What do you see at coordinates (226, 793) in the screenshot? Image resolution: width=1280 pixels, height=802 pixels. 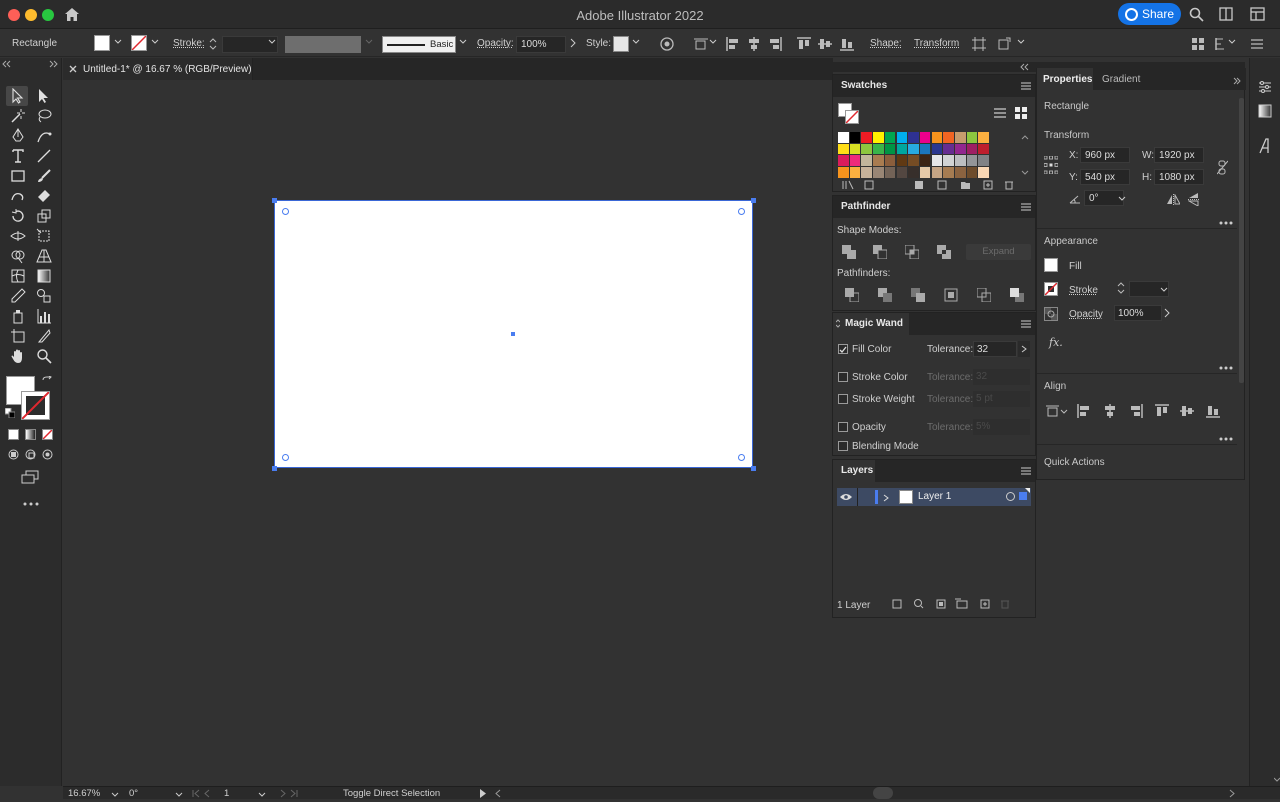 I see `artboard-number: 1` at bounding box center [226, 793].